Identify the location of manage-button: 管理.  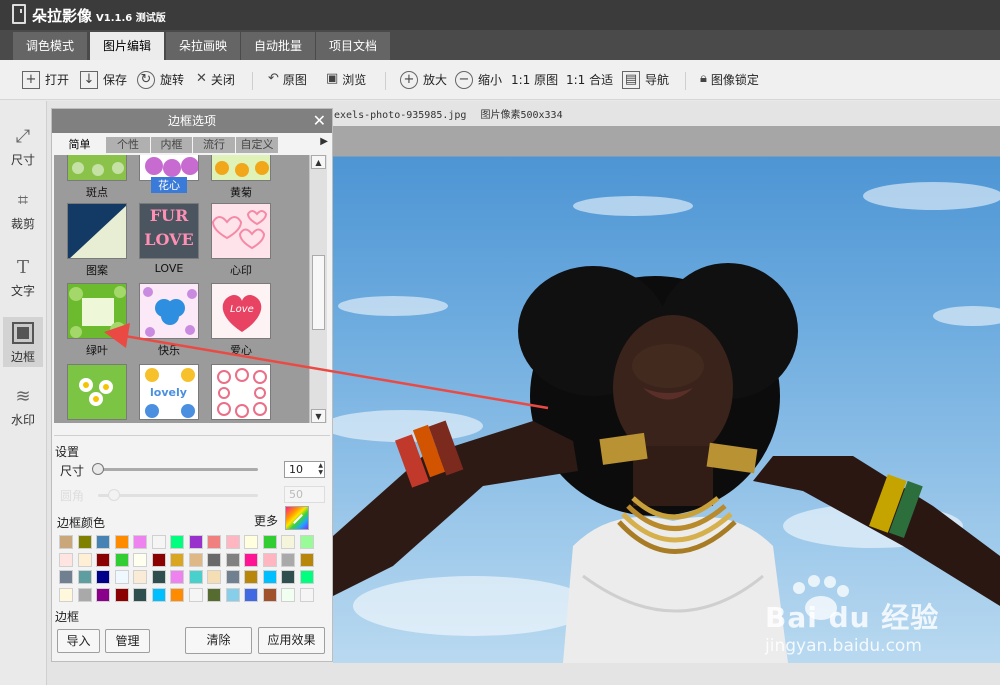
(127, 641).